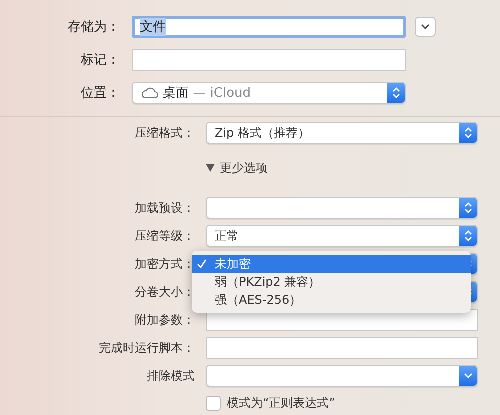 This screenshot has width=500, height=415. Describe the element at coordinates (342, 236) in the screenshot. I see `popup-button: 正常` at that location.